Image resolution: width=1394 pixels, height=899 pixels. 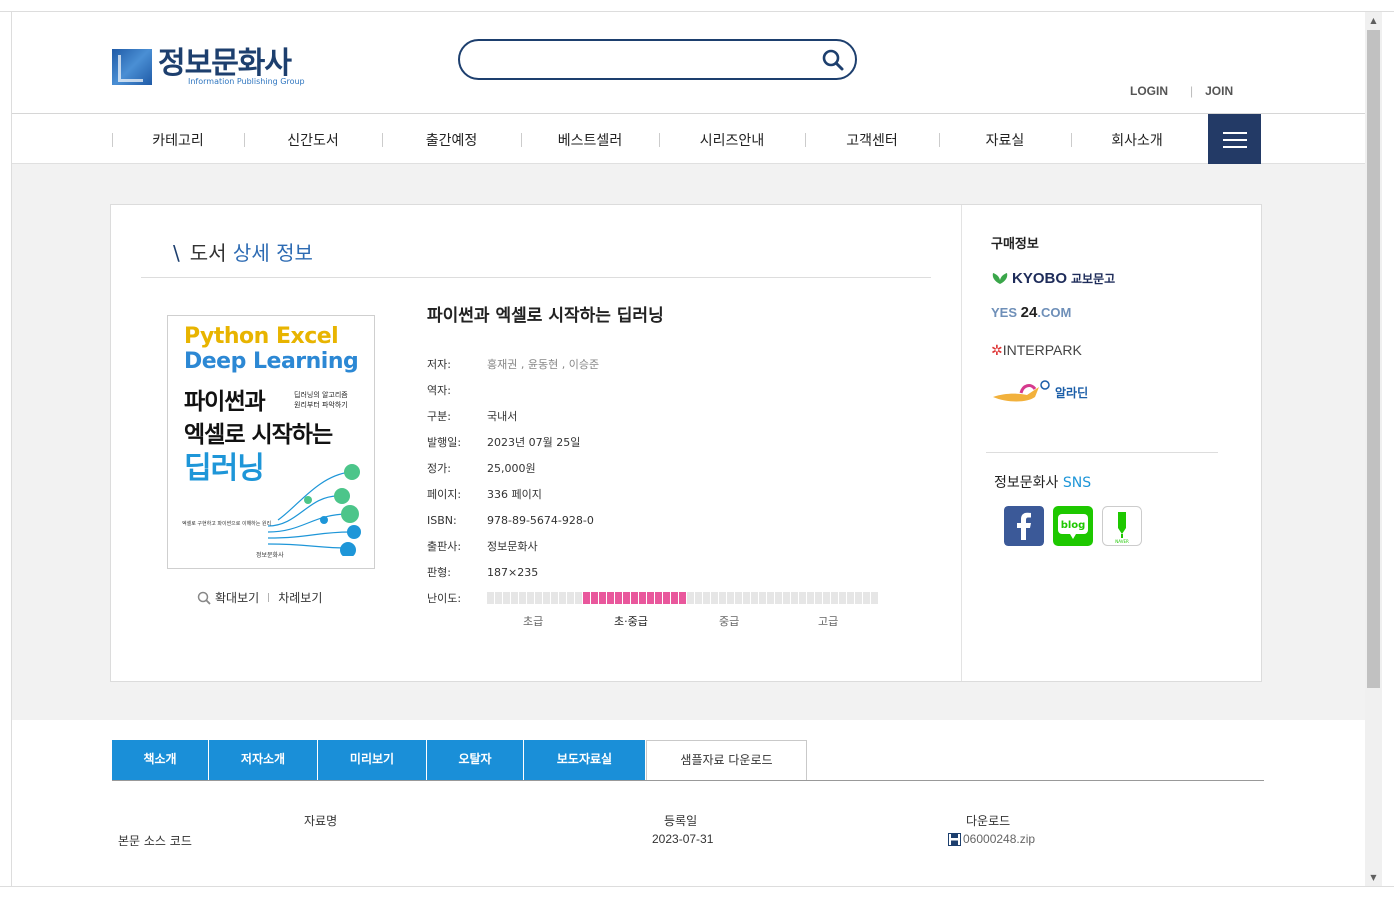 I want to click on interpark-label: INTERPARK, so click(x=1042, y=350).